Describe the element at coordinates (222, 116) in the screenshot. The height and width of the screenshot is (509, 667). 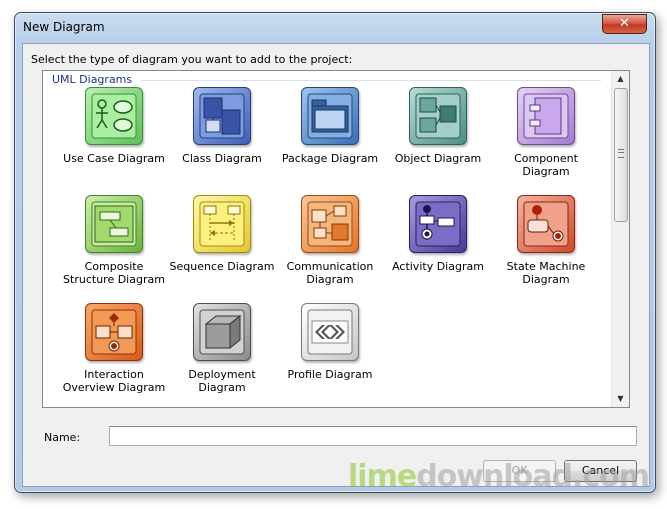
I see `class-icon` at that location.